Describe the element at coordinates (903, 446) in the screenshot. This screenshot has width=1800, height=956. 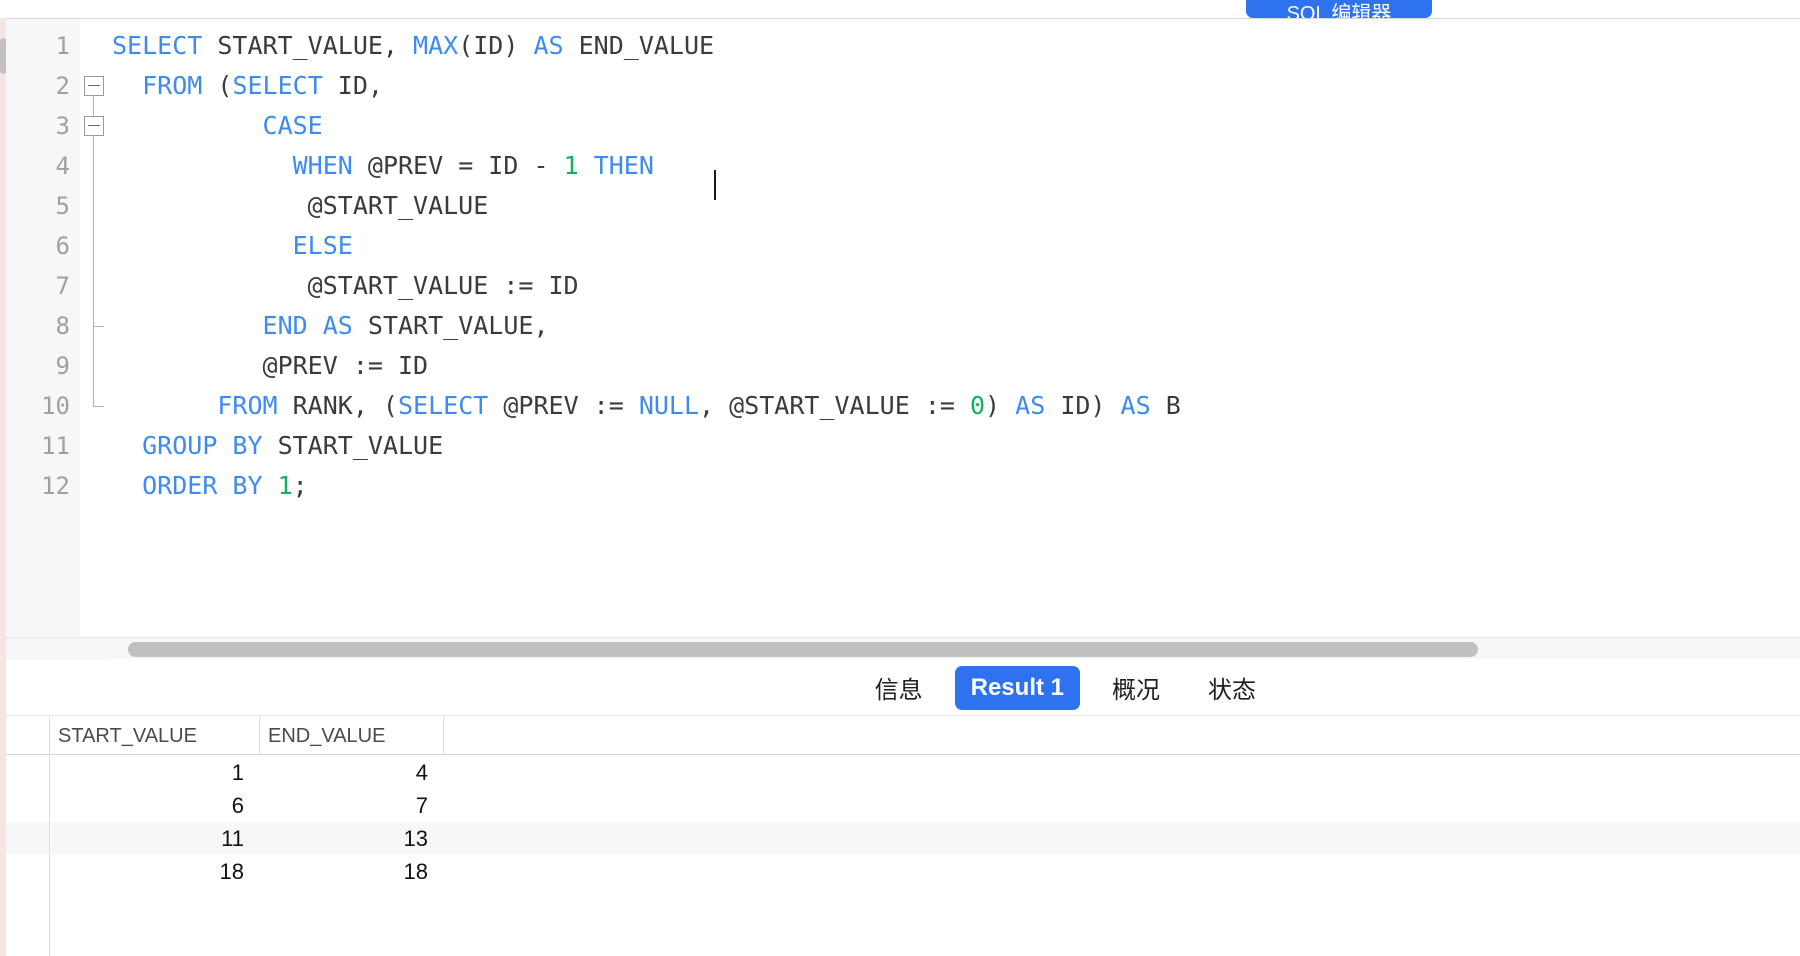
I see `code-line: 11 GROUP BY START_VALUE` at that location.